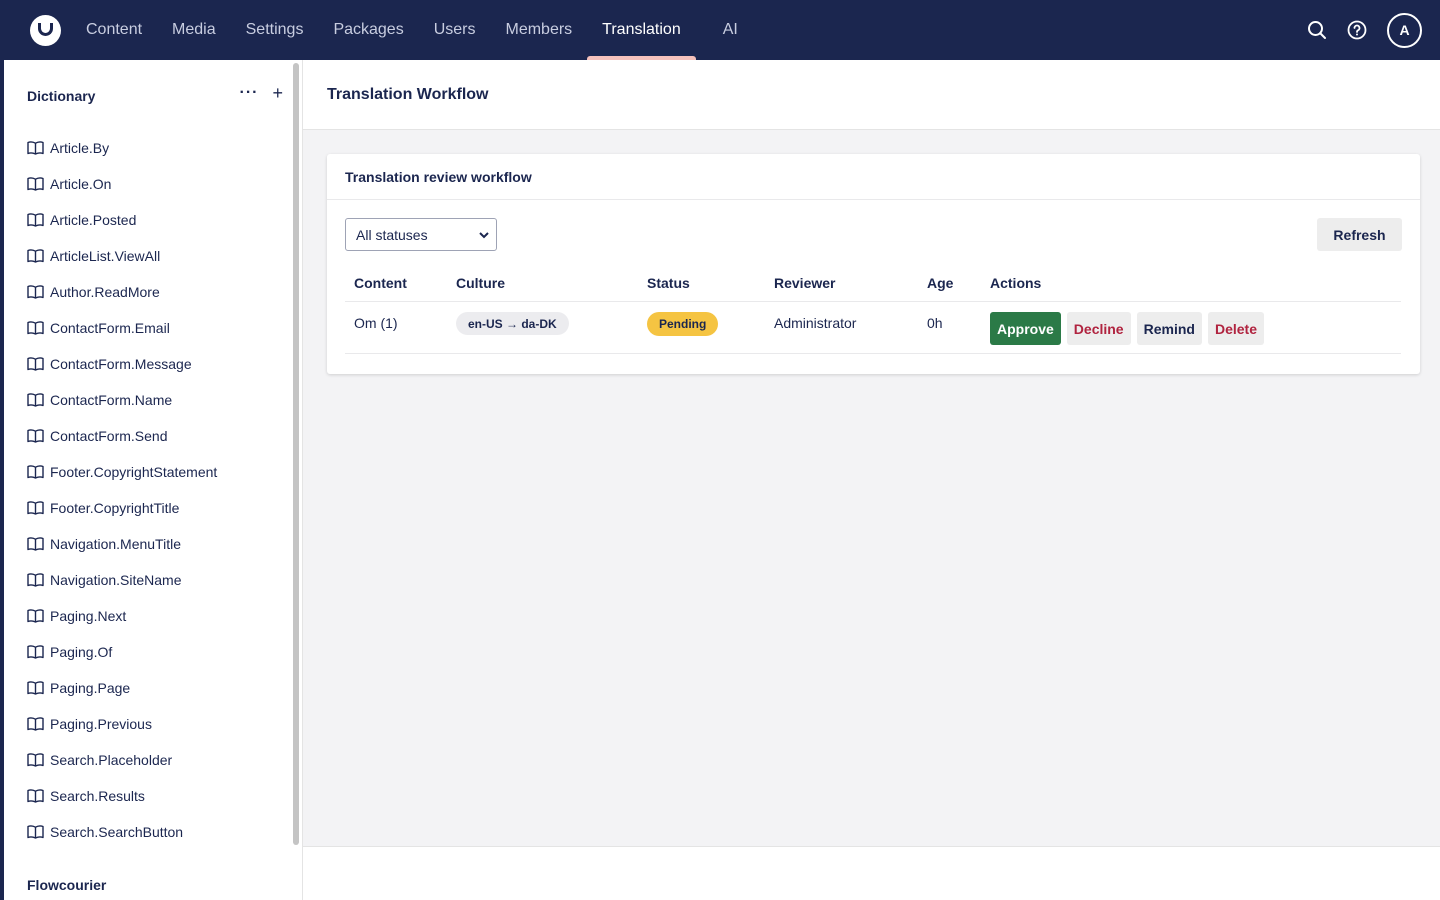  I want to click on dictionary-item: Footer.CopyrightTitle, so click(122, 508).